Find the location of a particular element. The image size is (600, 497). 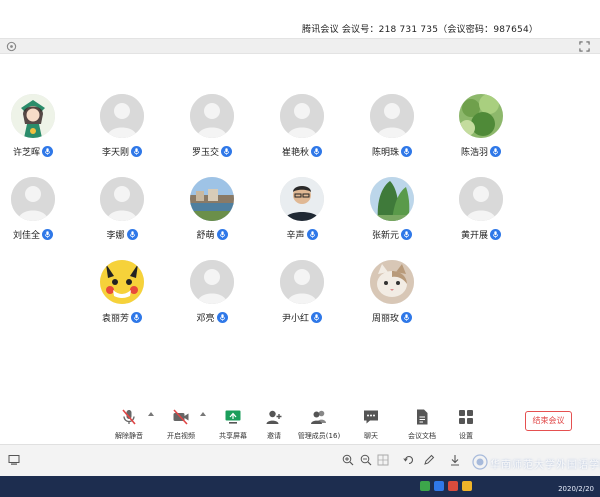

settings-button: 设置 is located at coordinates (466, 426).